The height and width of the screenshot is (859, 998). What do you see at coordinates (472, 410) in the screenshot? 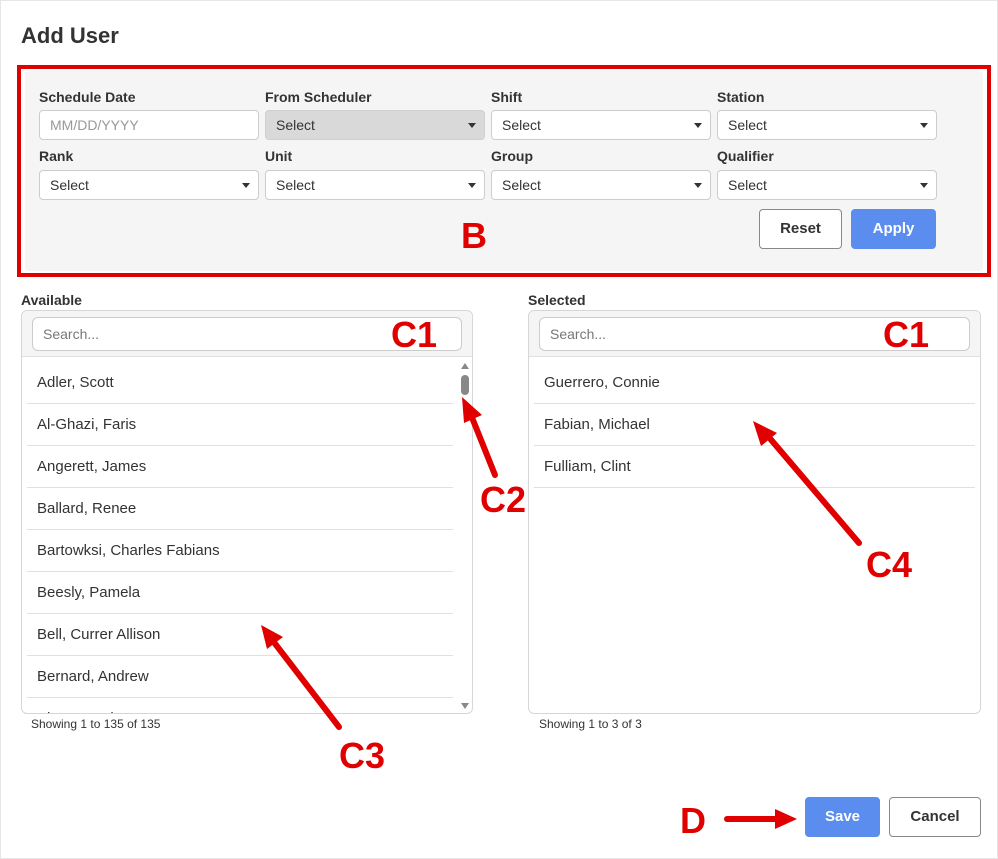
I see `arrow-c2-head` at bounding box center [472, 410].